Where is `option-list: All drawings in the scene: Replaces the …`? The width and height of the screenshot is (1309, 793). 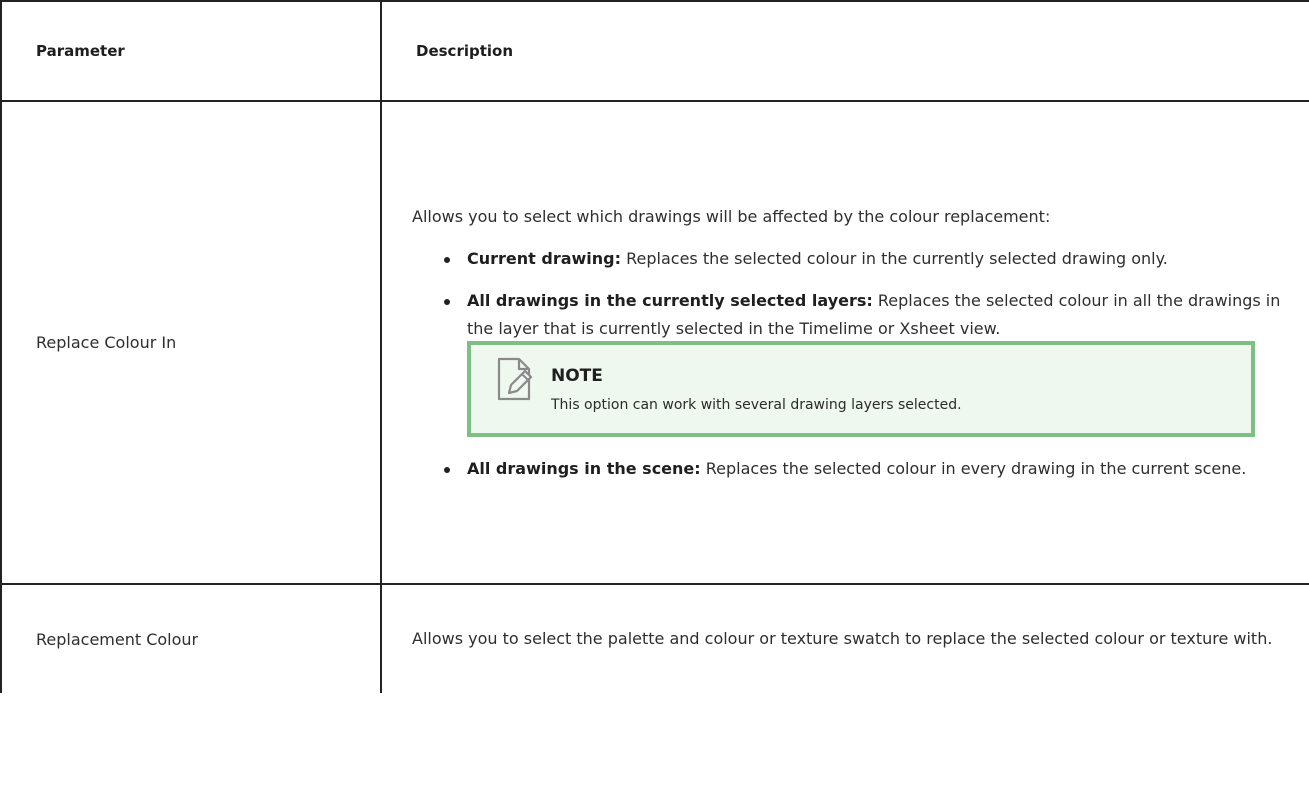
option-list: All drawings in the scene: Replaces the … is located at coordinates (850, 469).